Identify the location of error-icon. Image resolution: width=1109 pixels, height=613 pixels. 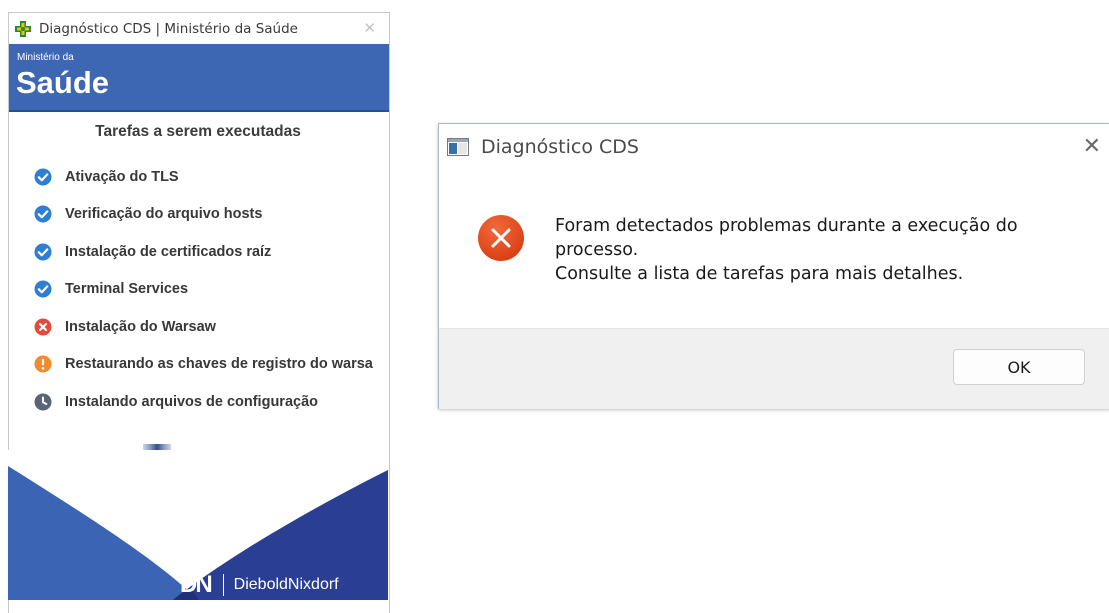
(501, 238).